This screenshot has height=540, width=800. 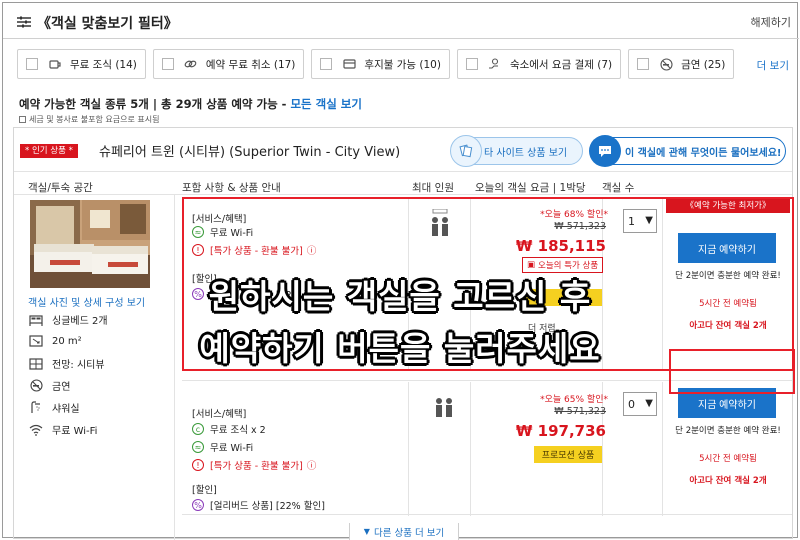 I want to click on filter-chip-label: 금연 (25), so click(x=703, y=64).